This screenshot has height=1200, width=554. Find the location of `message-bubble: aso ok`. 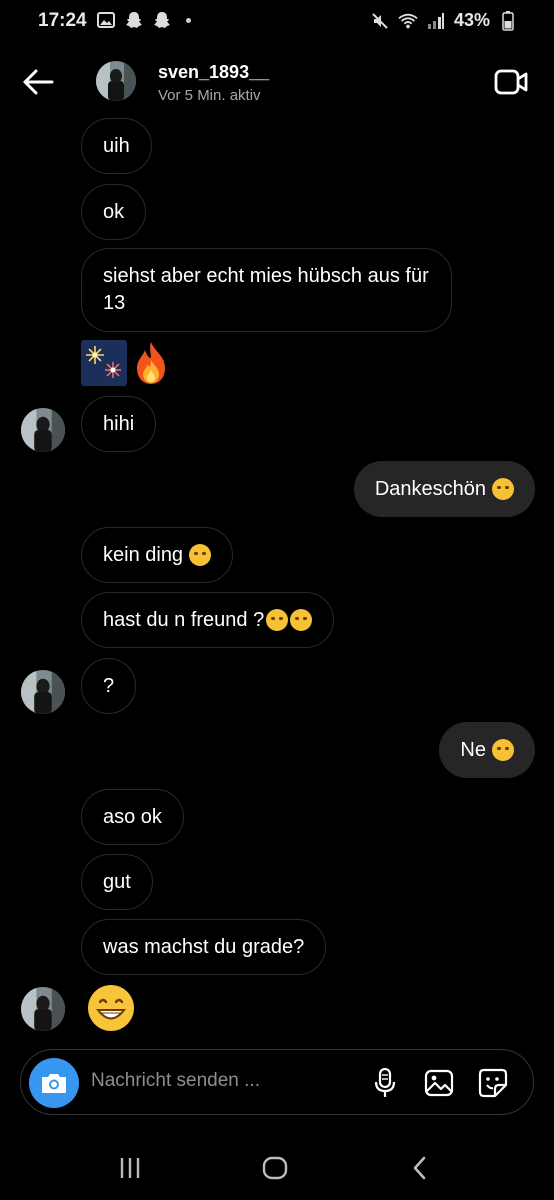

message-bubble: aso ok is located at coordinates (132, 817).